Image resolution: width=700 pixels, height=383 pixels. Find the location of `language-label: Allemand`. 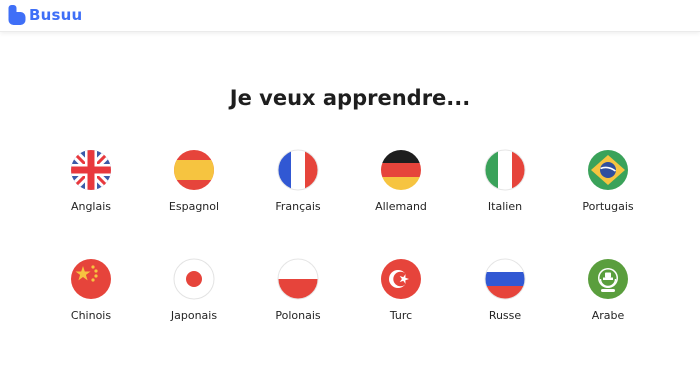

language-label: Allemand is located at coordinates (401, 206).